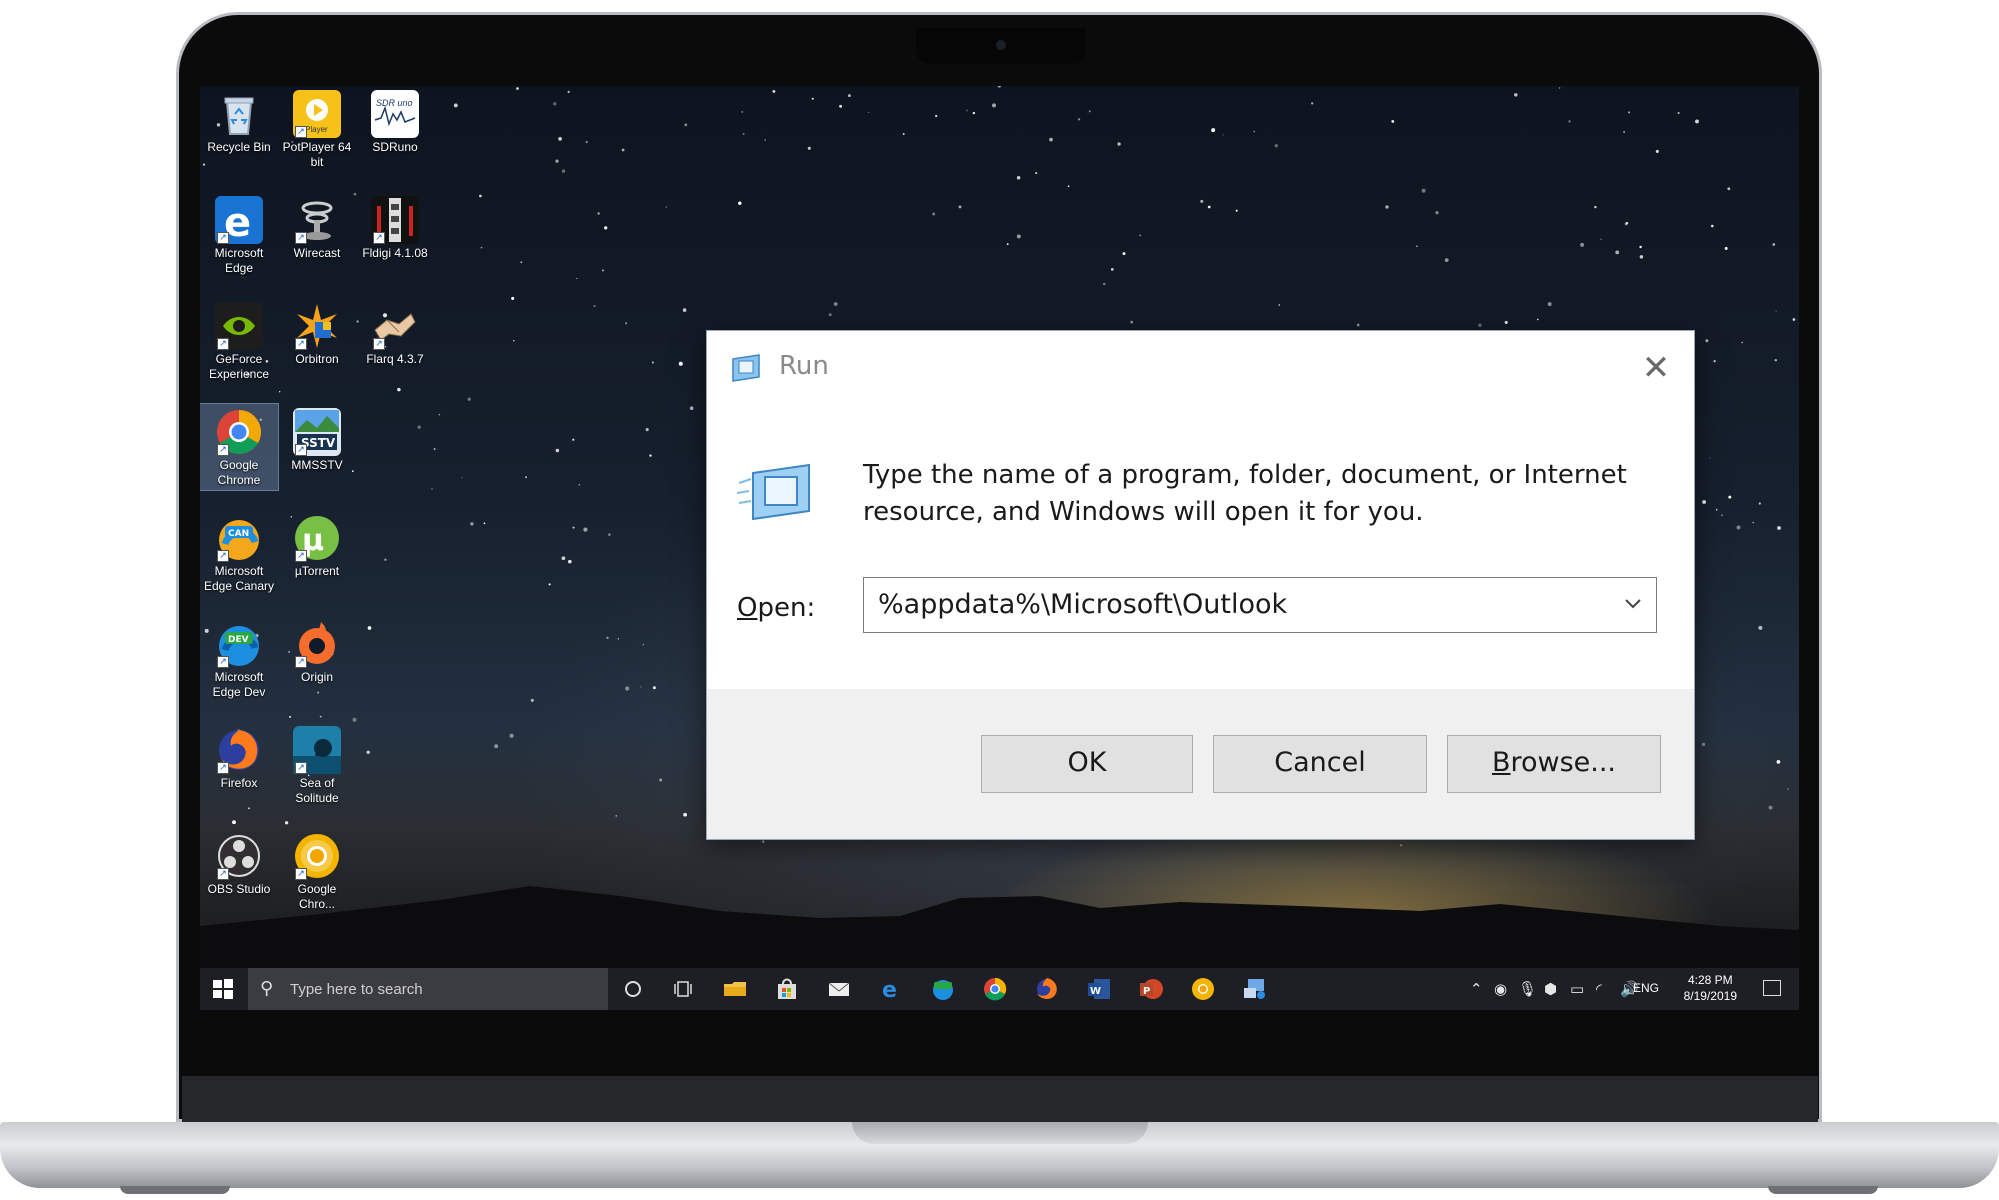 The width and height of the screenshot is (1999, 1200). I want to click on run-dialog-titlebar: Run ✕, so click(1200, 369).